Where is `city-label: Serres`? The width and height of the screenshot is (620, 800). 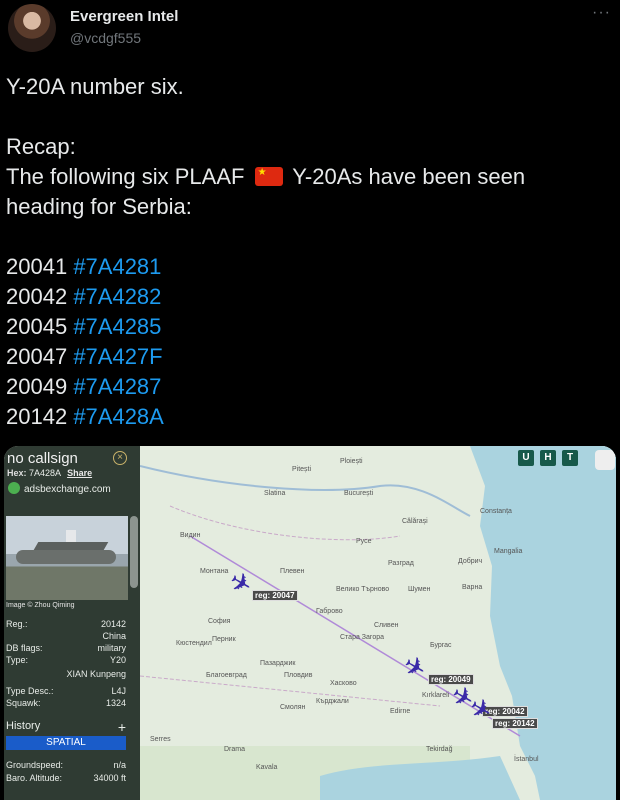 city-label: Serres is located at coordinates (160, 739).